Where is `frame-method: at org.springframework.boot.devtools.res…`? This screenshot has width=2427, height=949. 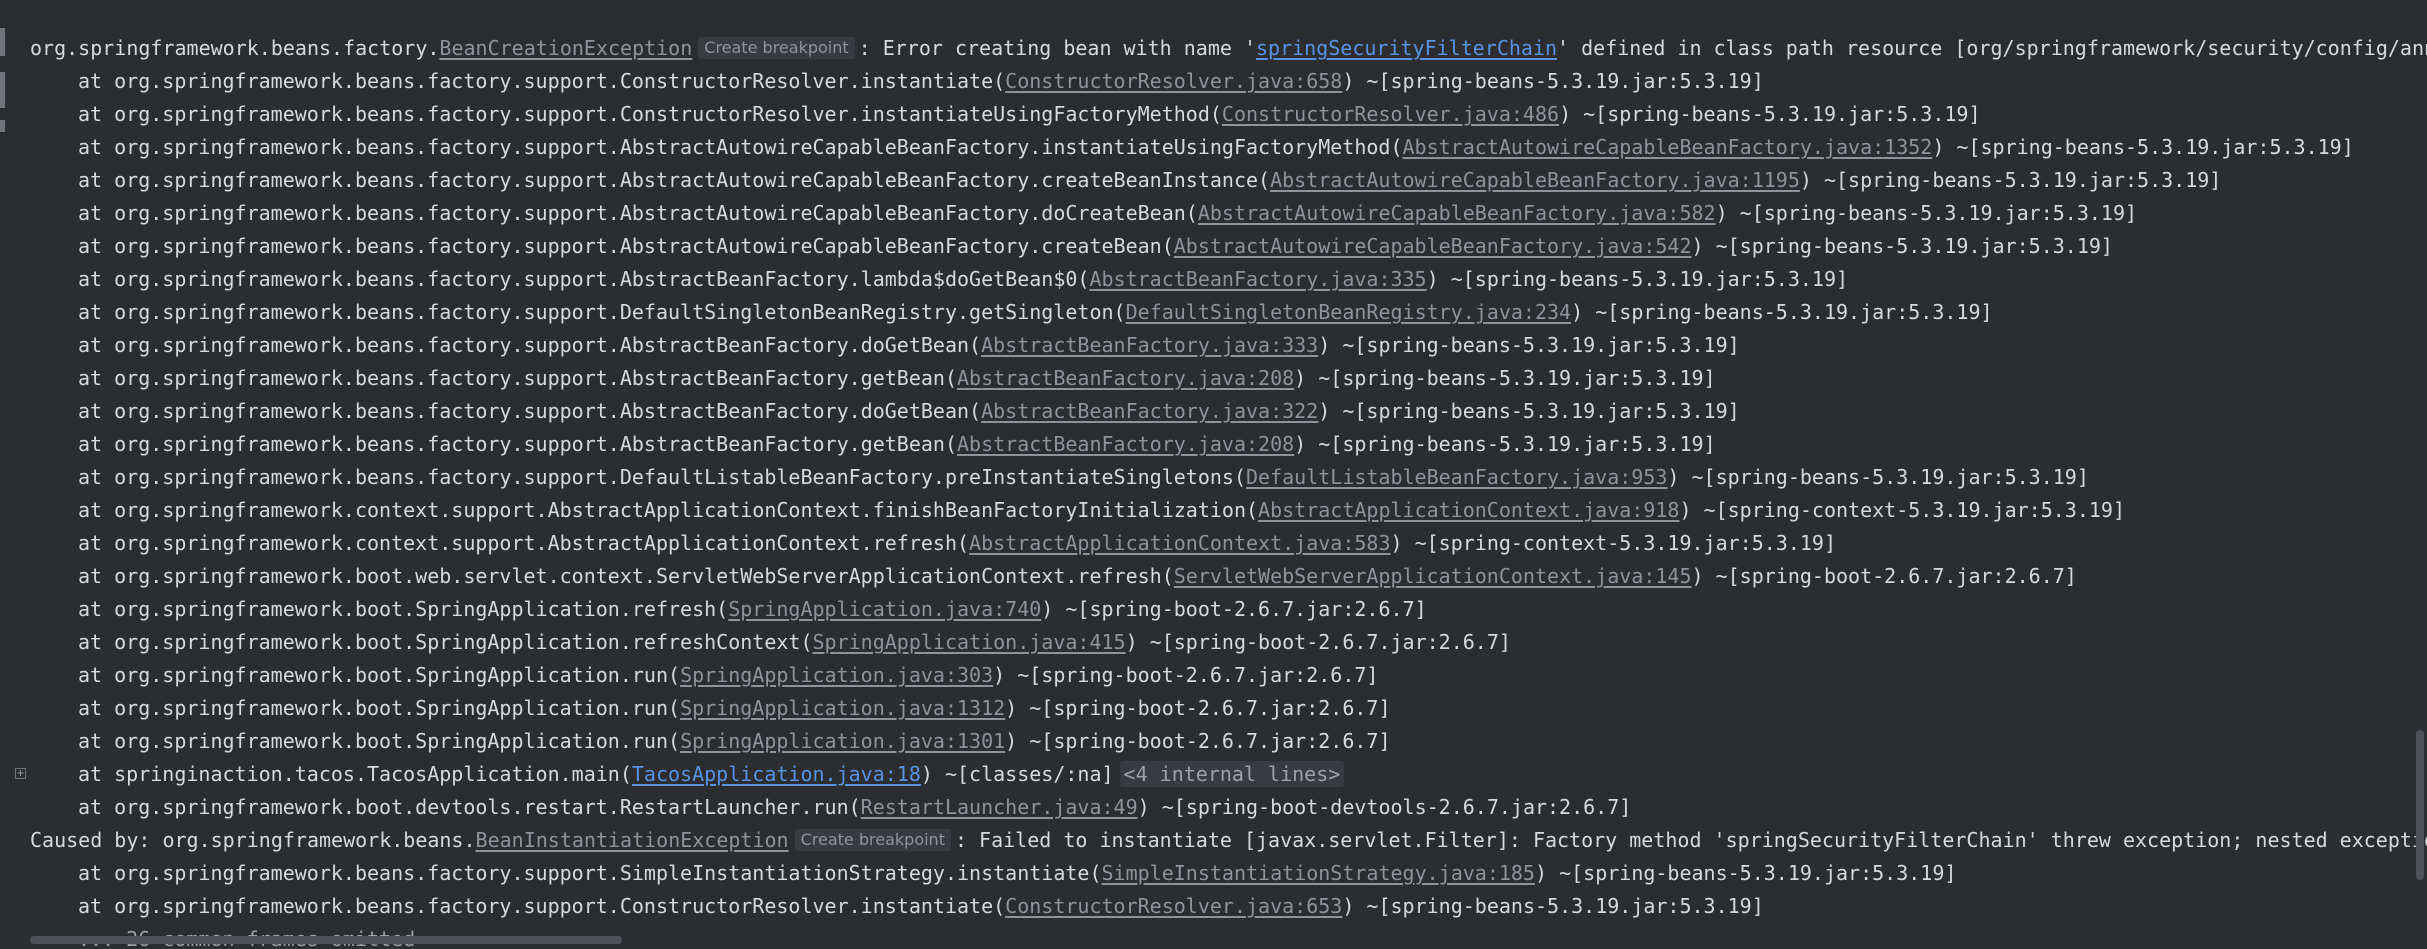 frame-method: at org.springframework.boot.devtools.res… is located at coordinates (469, 807).